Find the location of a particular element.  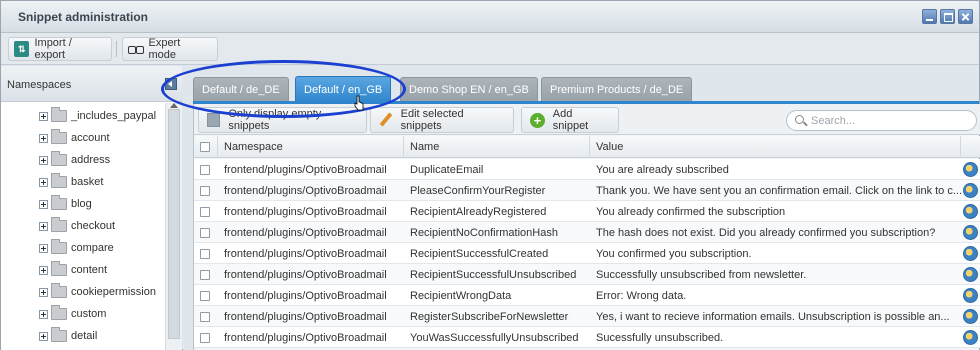

select-all-checkbox is located at coordinates (205, 147).